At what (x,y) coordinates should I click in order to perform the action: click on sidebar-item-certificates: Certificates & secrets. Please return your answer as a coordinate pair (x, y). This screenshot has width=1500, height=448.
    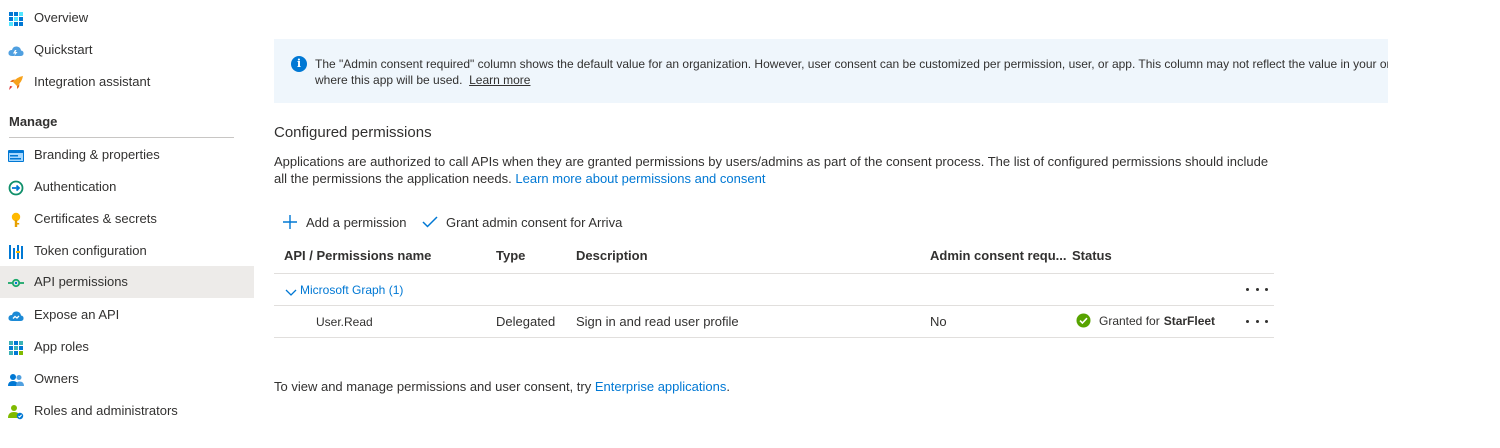
    Looking at the image, I should click on (127, 219).